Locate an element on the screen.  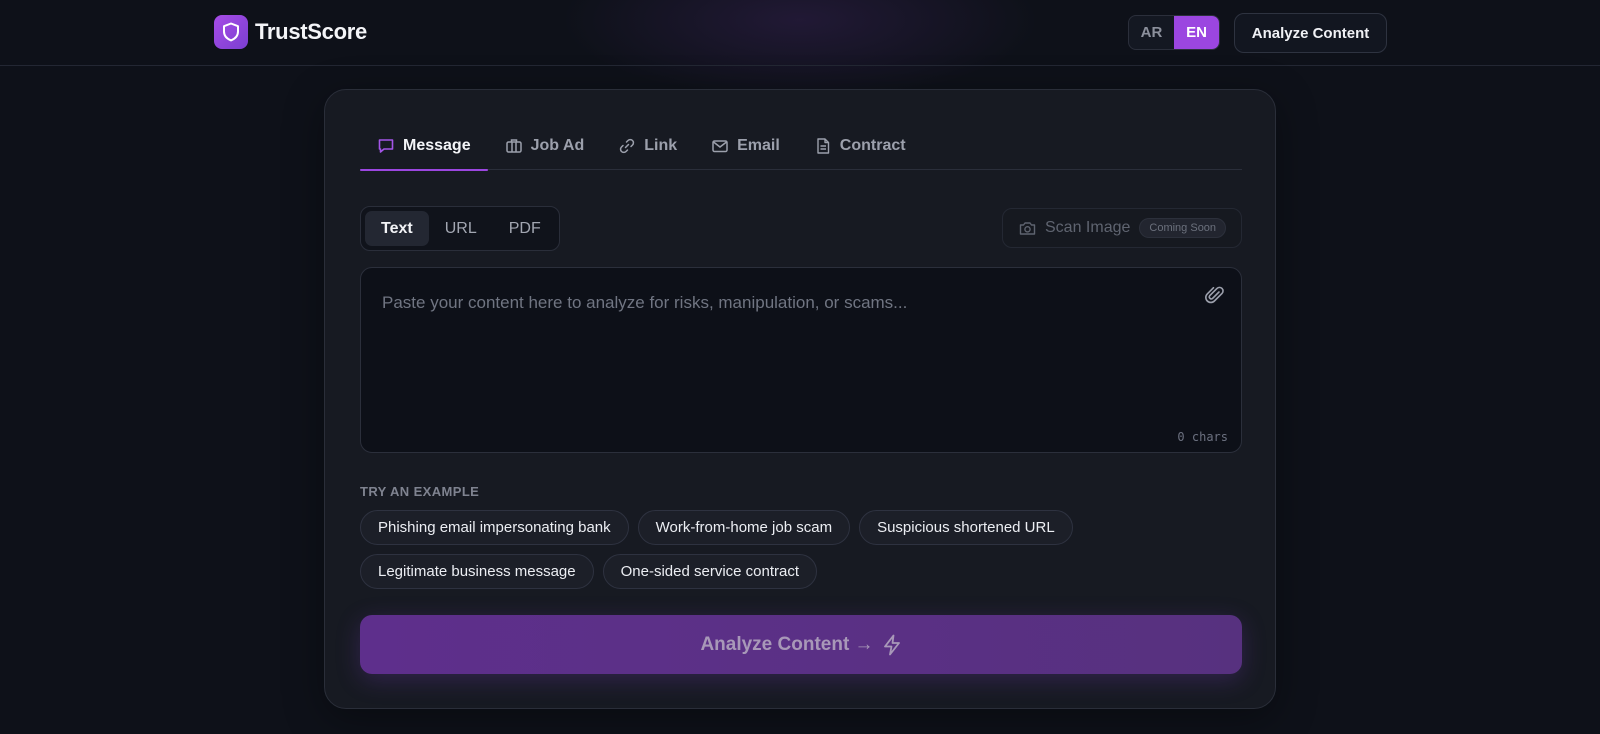
lang-en-button: EN is located at coordinates (1196, 32).